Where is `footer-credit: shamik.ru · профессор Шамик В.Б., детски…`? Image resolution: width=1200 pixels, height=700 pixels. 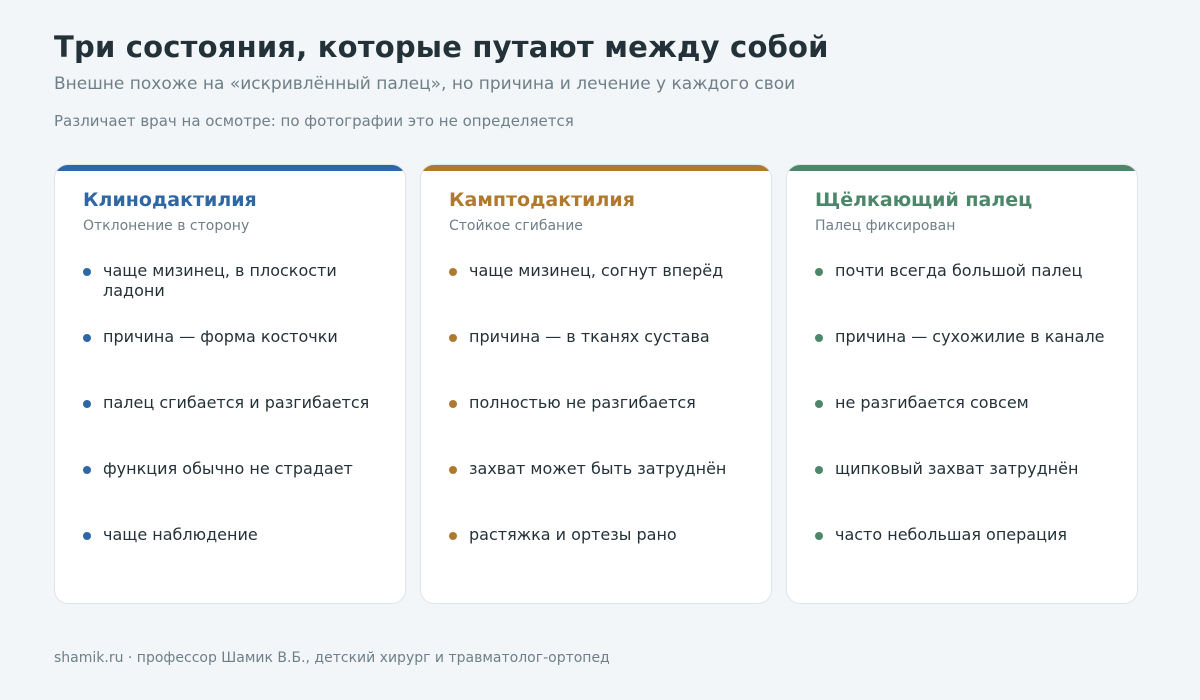
footer-credit: shamik.ru · профессор Шамик В.Б., детски… is located at coordinates (332, 658).